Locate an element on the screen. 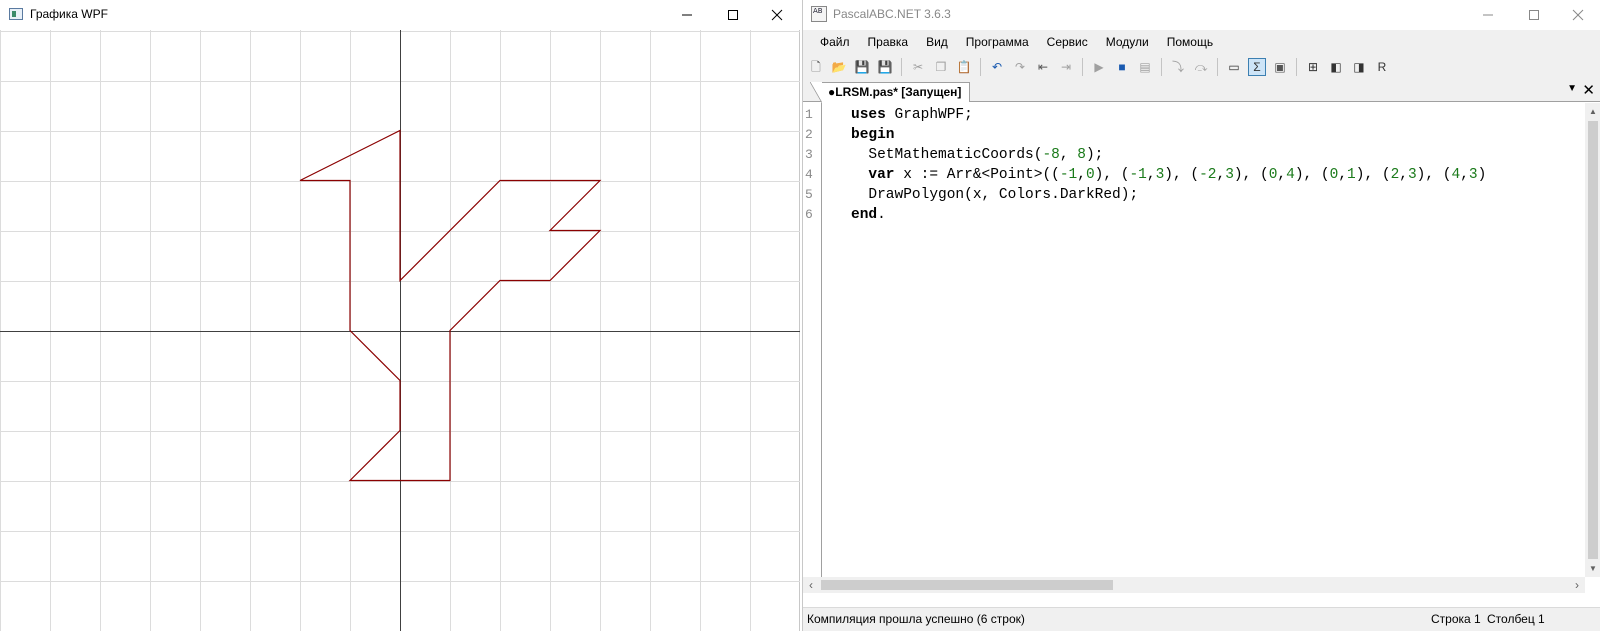 This screenshot has width=1600, height=631. pascalabc-app-icon: AB is located at coordinates (819, 14).